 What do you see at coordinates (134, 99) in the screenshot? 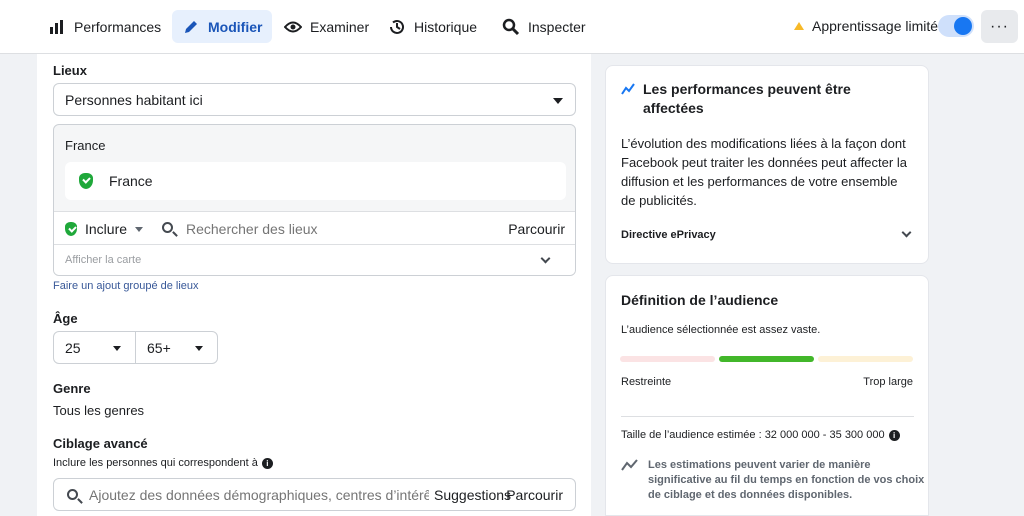
I see `location-type-value: Personnes habitant ici` at bounding box center [134, 99].